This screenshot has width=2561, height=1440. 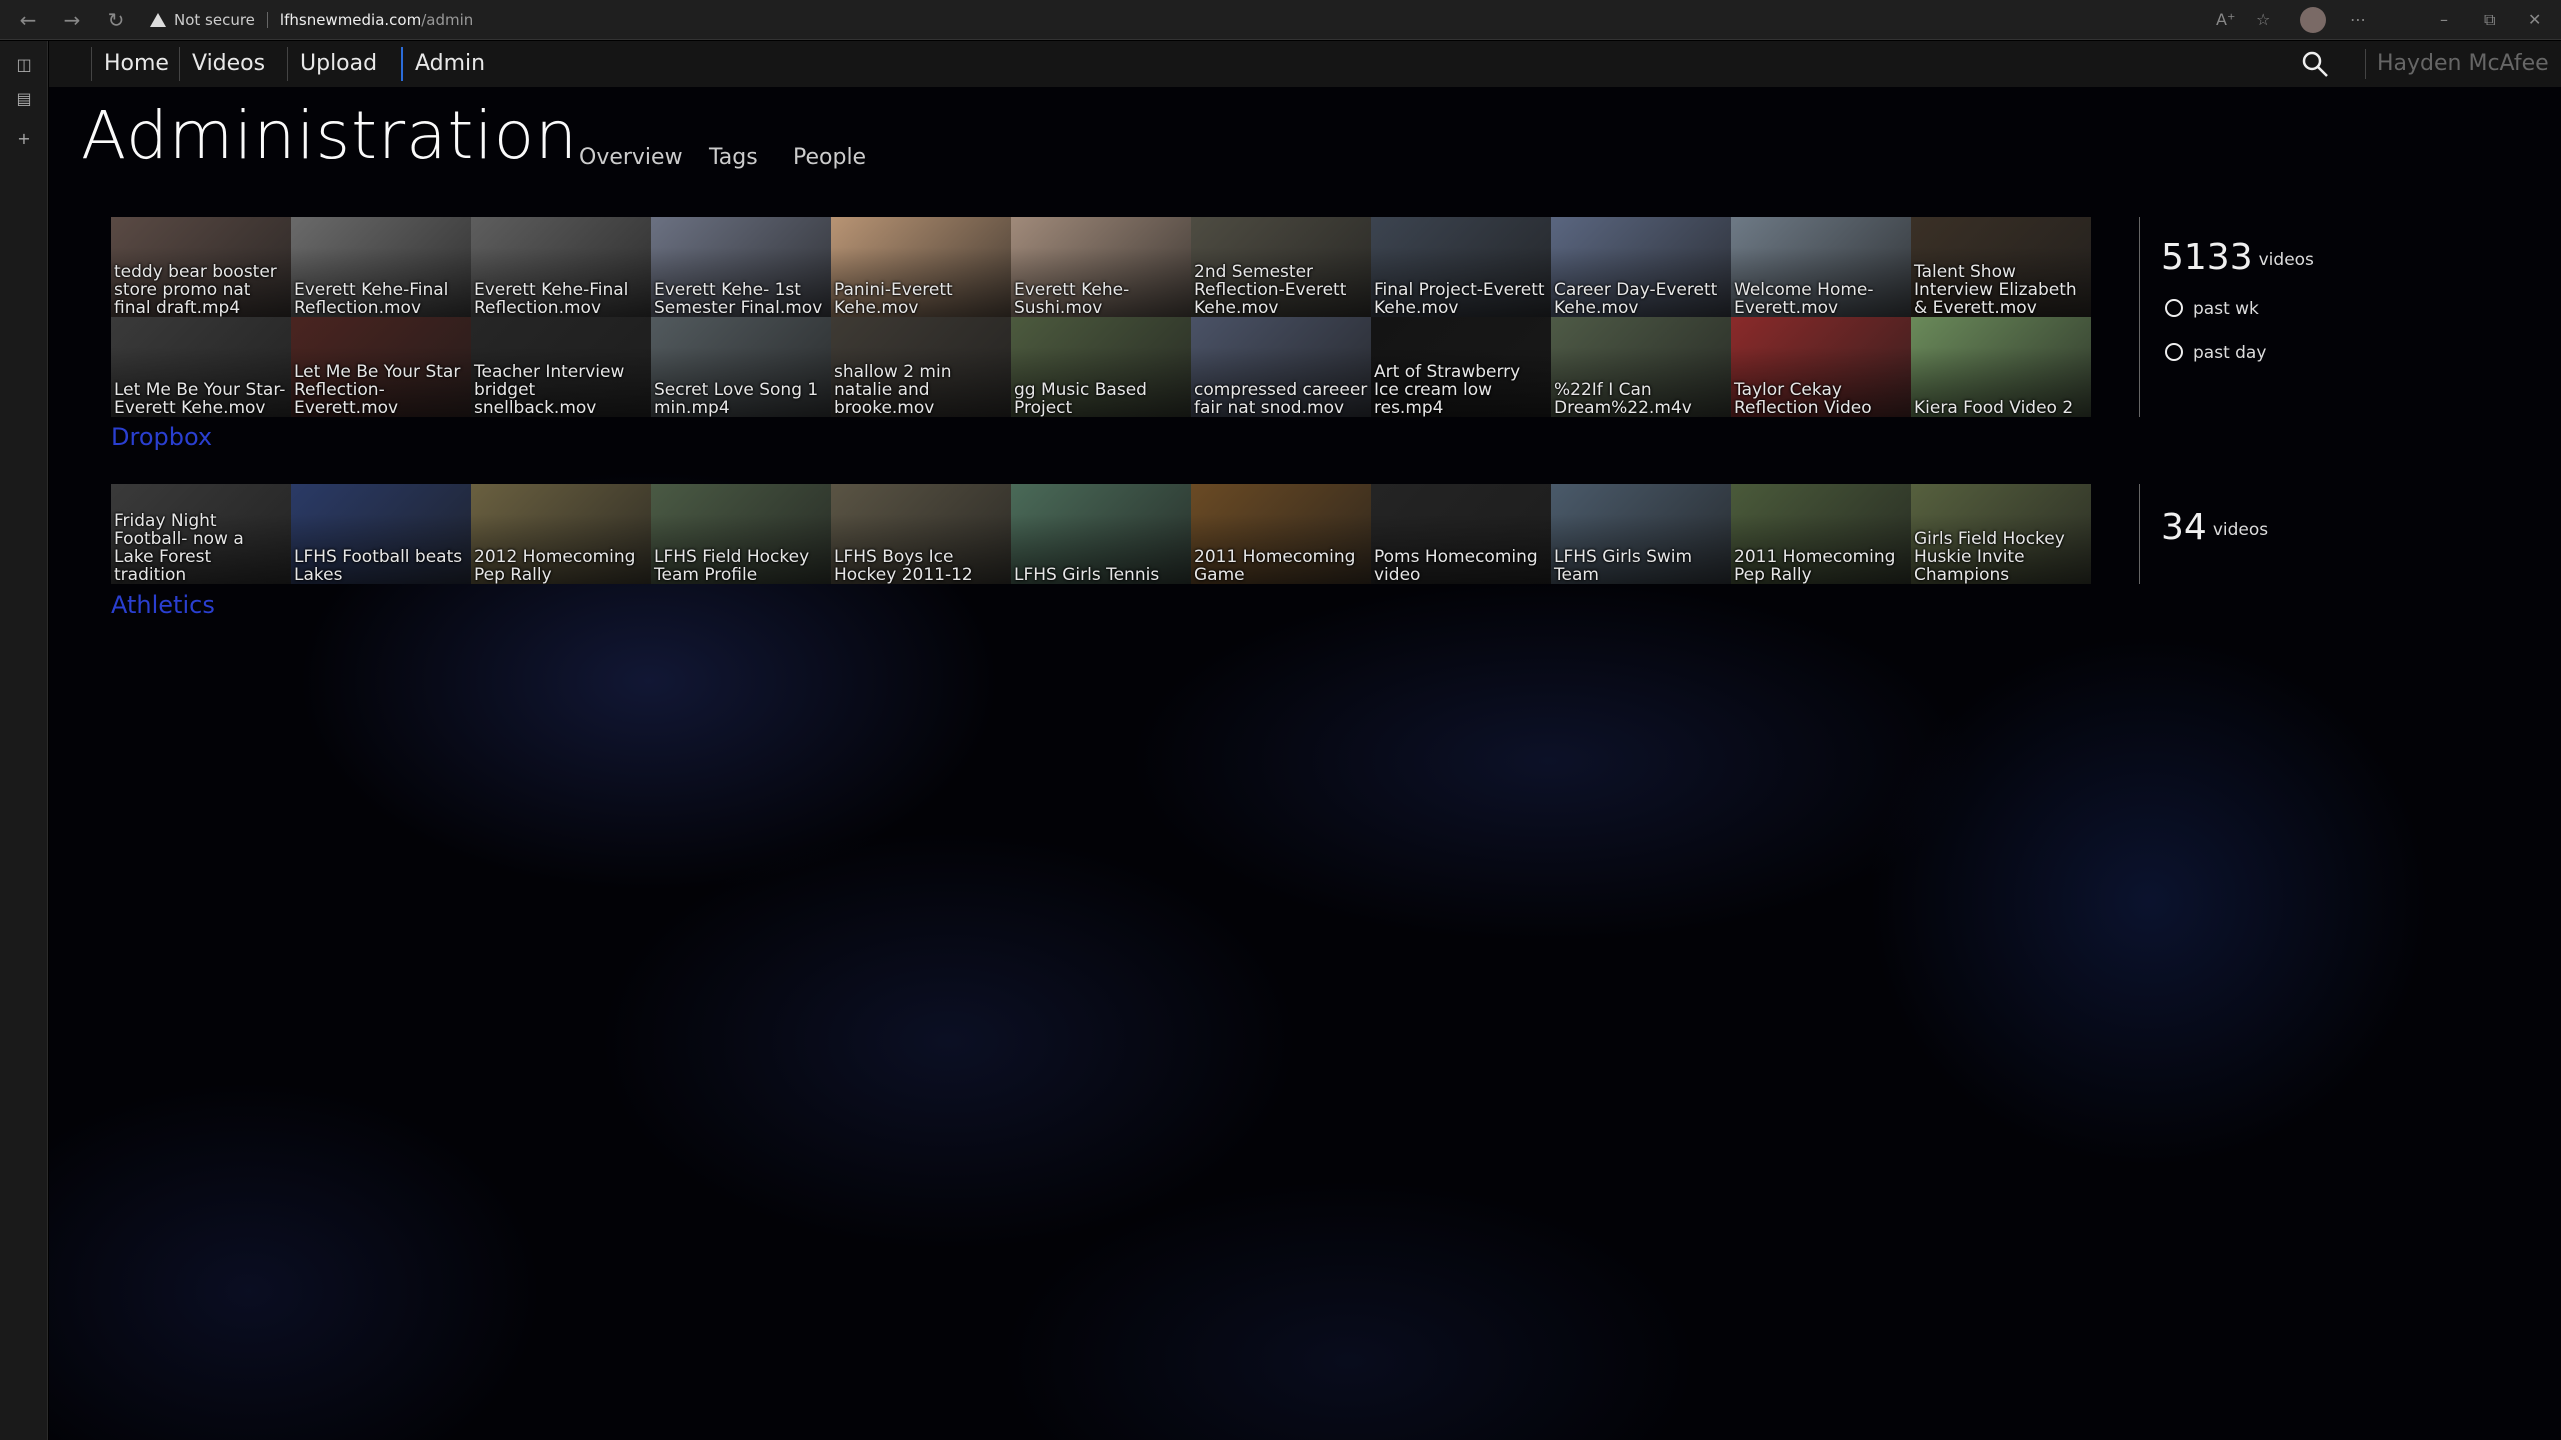 What do you see at coordinates (1080, 398) in the screenshot?
I see `video-title: gg Music Based Project` at bounding box center [1080, 398].